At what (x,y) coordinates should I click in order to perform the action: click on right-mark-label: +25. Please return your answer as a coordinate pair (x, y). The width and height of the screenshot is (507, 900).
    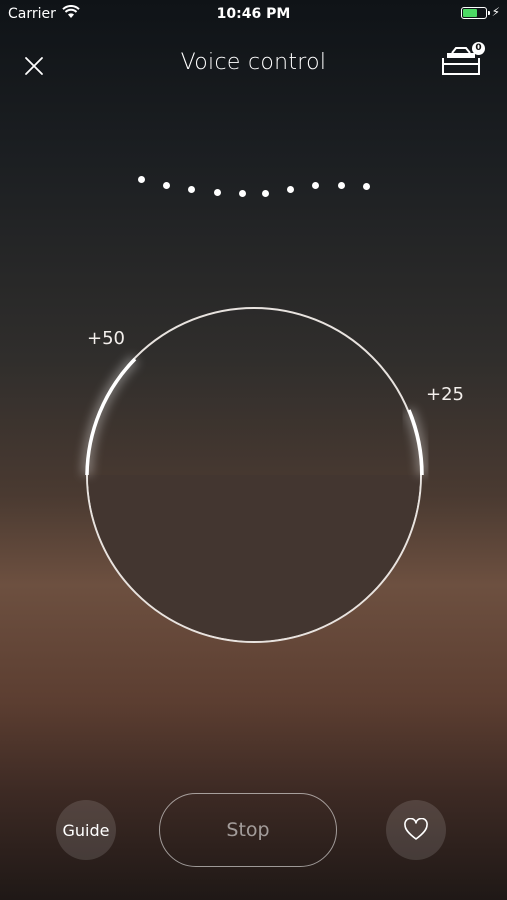
    Looking at the image, I should click on (445, 394).